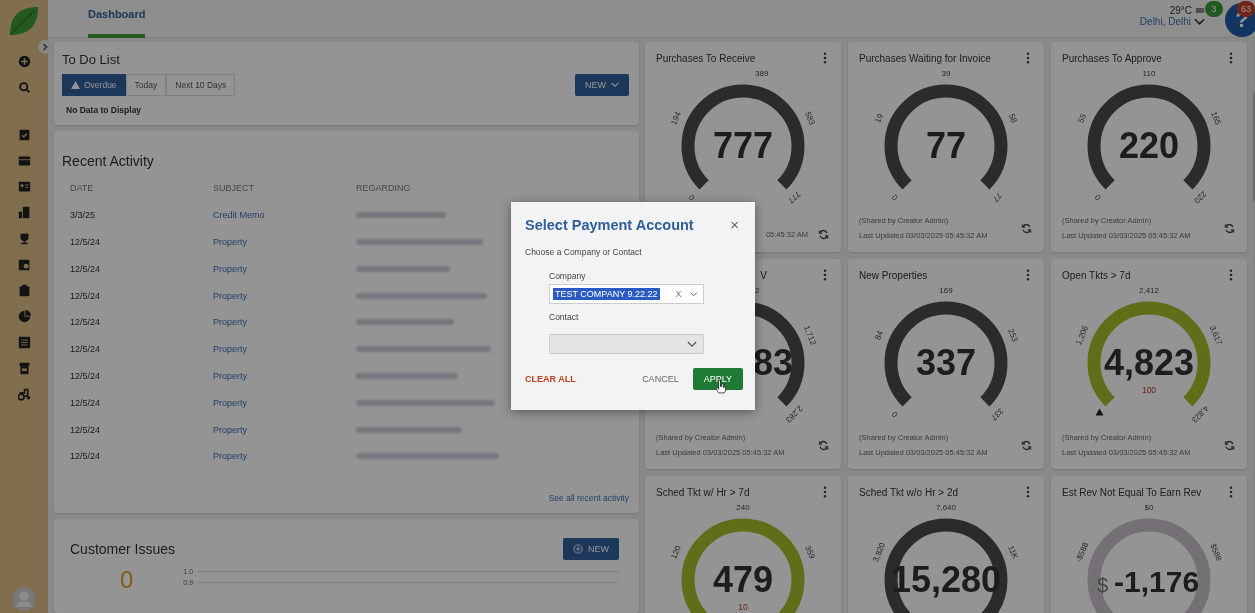 The width and height of the screenshot is (1255, 613). I want to click on dashboard-tab: Dashboard, so click(117, 19).